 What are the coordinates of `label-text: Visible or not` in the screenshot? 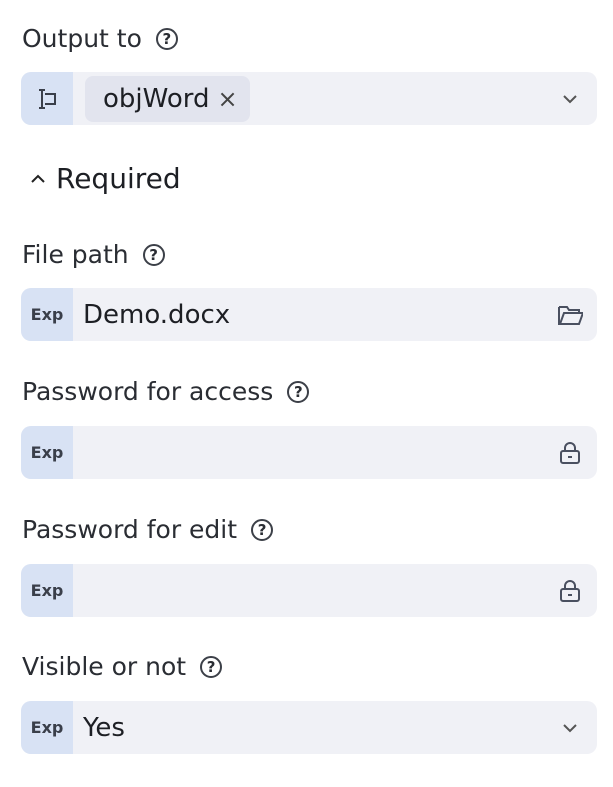 It's located at (104, 666).